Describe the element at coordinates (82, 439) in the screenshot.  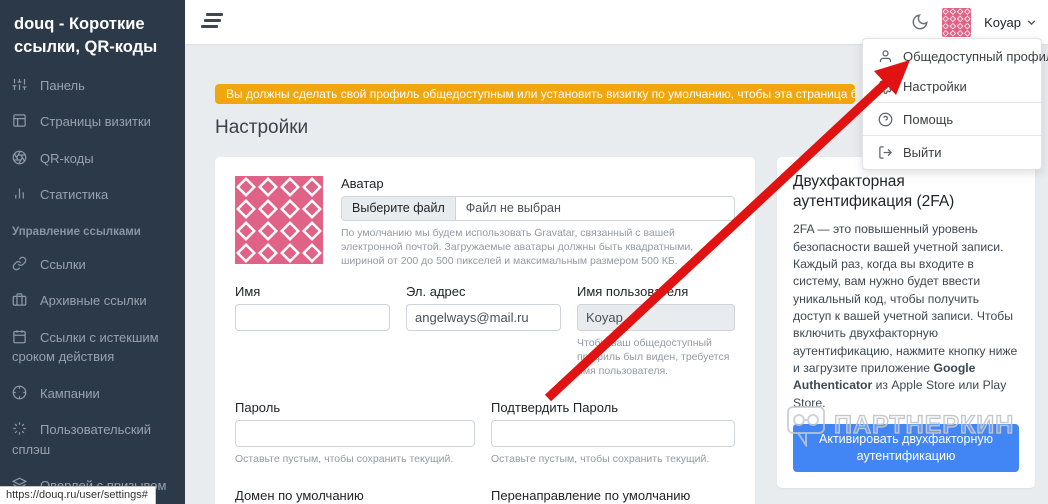
I see `sidebar-item-label: Пользовательский сплэш` at that location.